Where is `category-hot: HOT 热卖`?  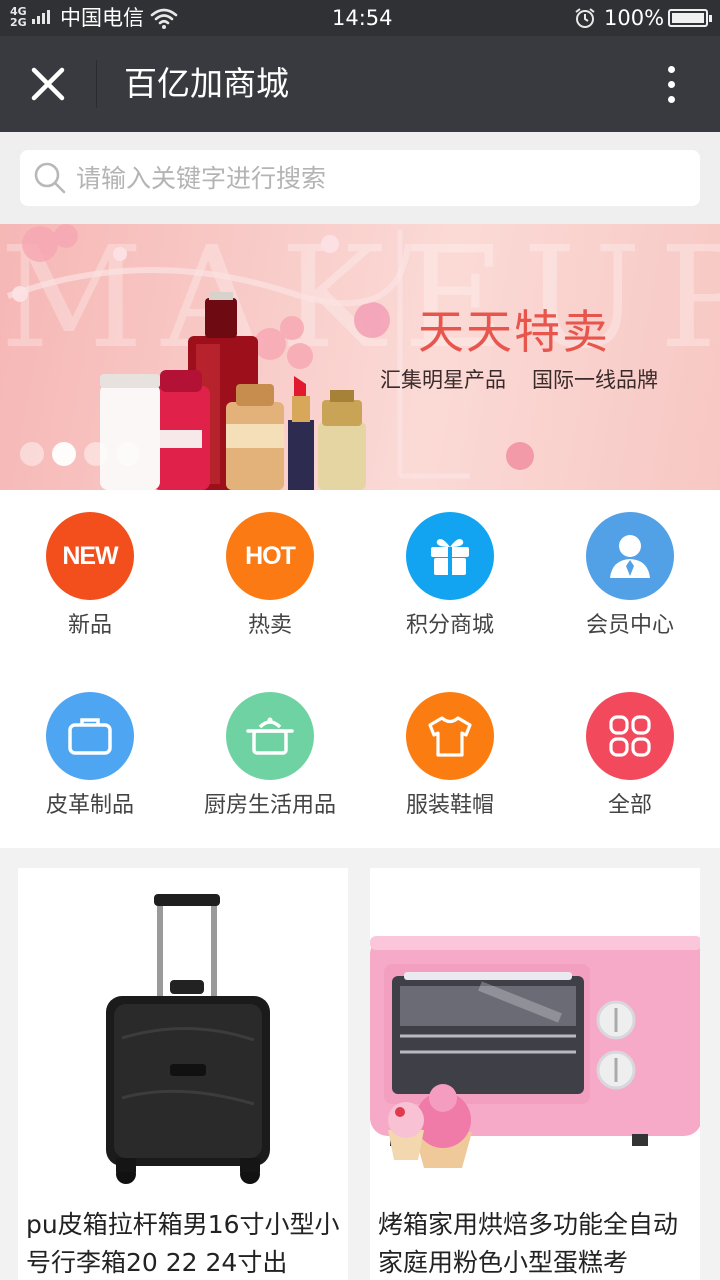
category-hot: HOT 热卖 is located at coordinates (270, 576).